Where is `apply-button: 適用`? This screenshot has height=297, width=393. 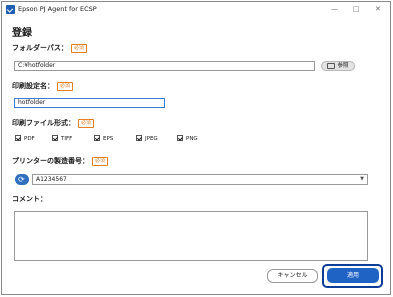
apply-button: 適用 is located at coordinates (353, 275).